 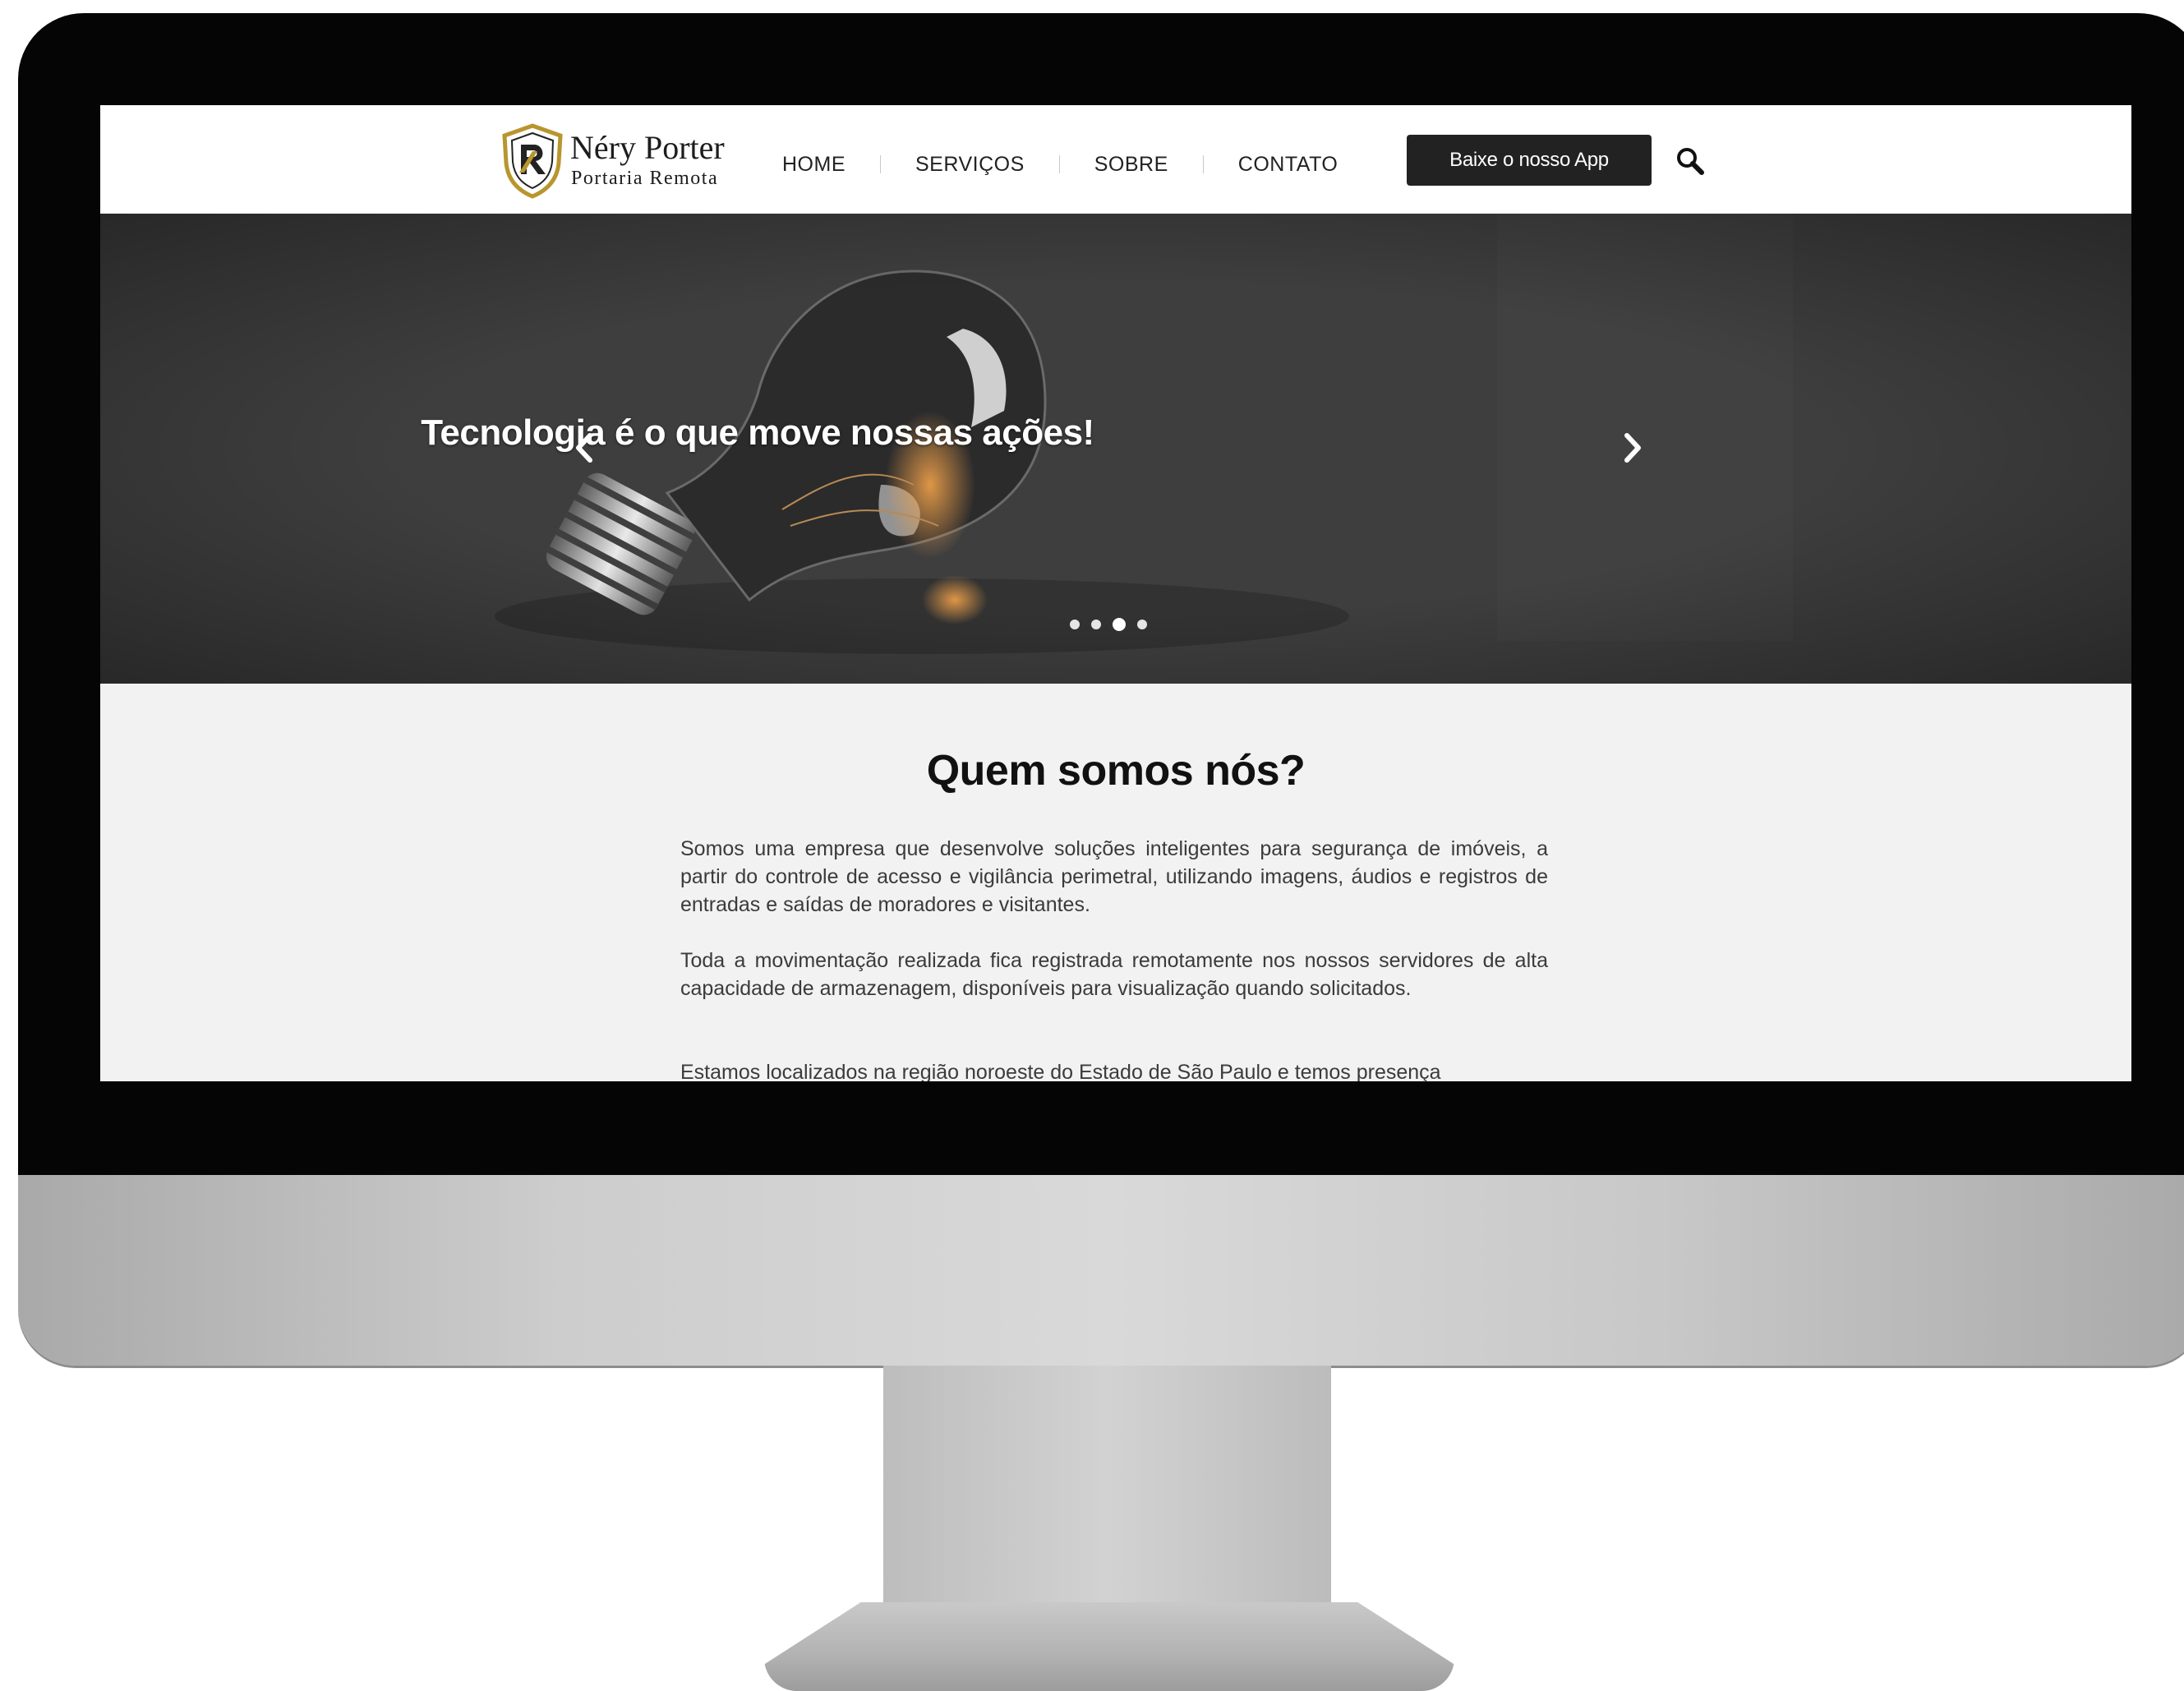 I want to click on hero-headline: Tecnologia é o que move nossas ações!, so click(x=757, y=432).